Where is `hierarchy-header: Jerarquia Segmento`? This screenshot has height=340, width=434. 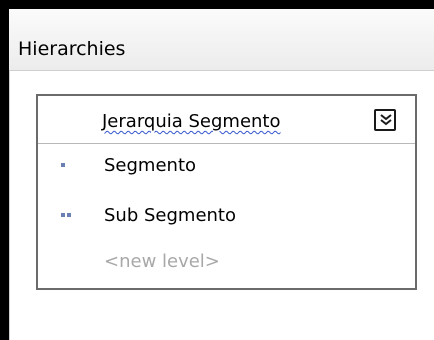
hierarchy-header: Jerarquia Segmento is located at coordinates (226, 120).